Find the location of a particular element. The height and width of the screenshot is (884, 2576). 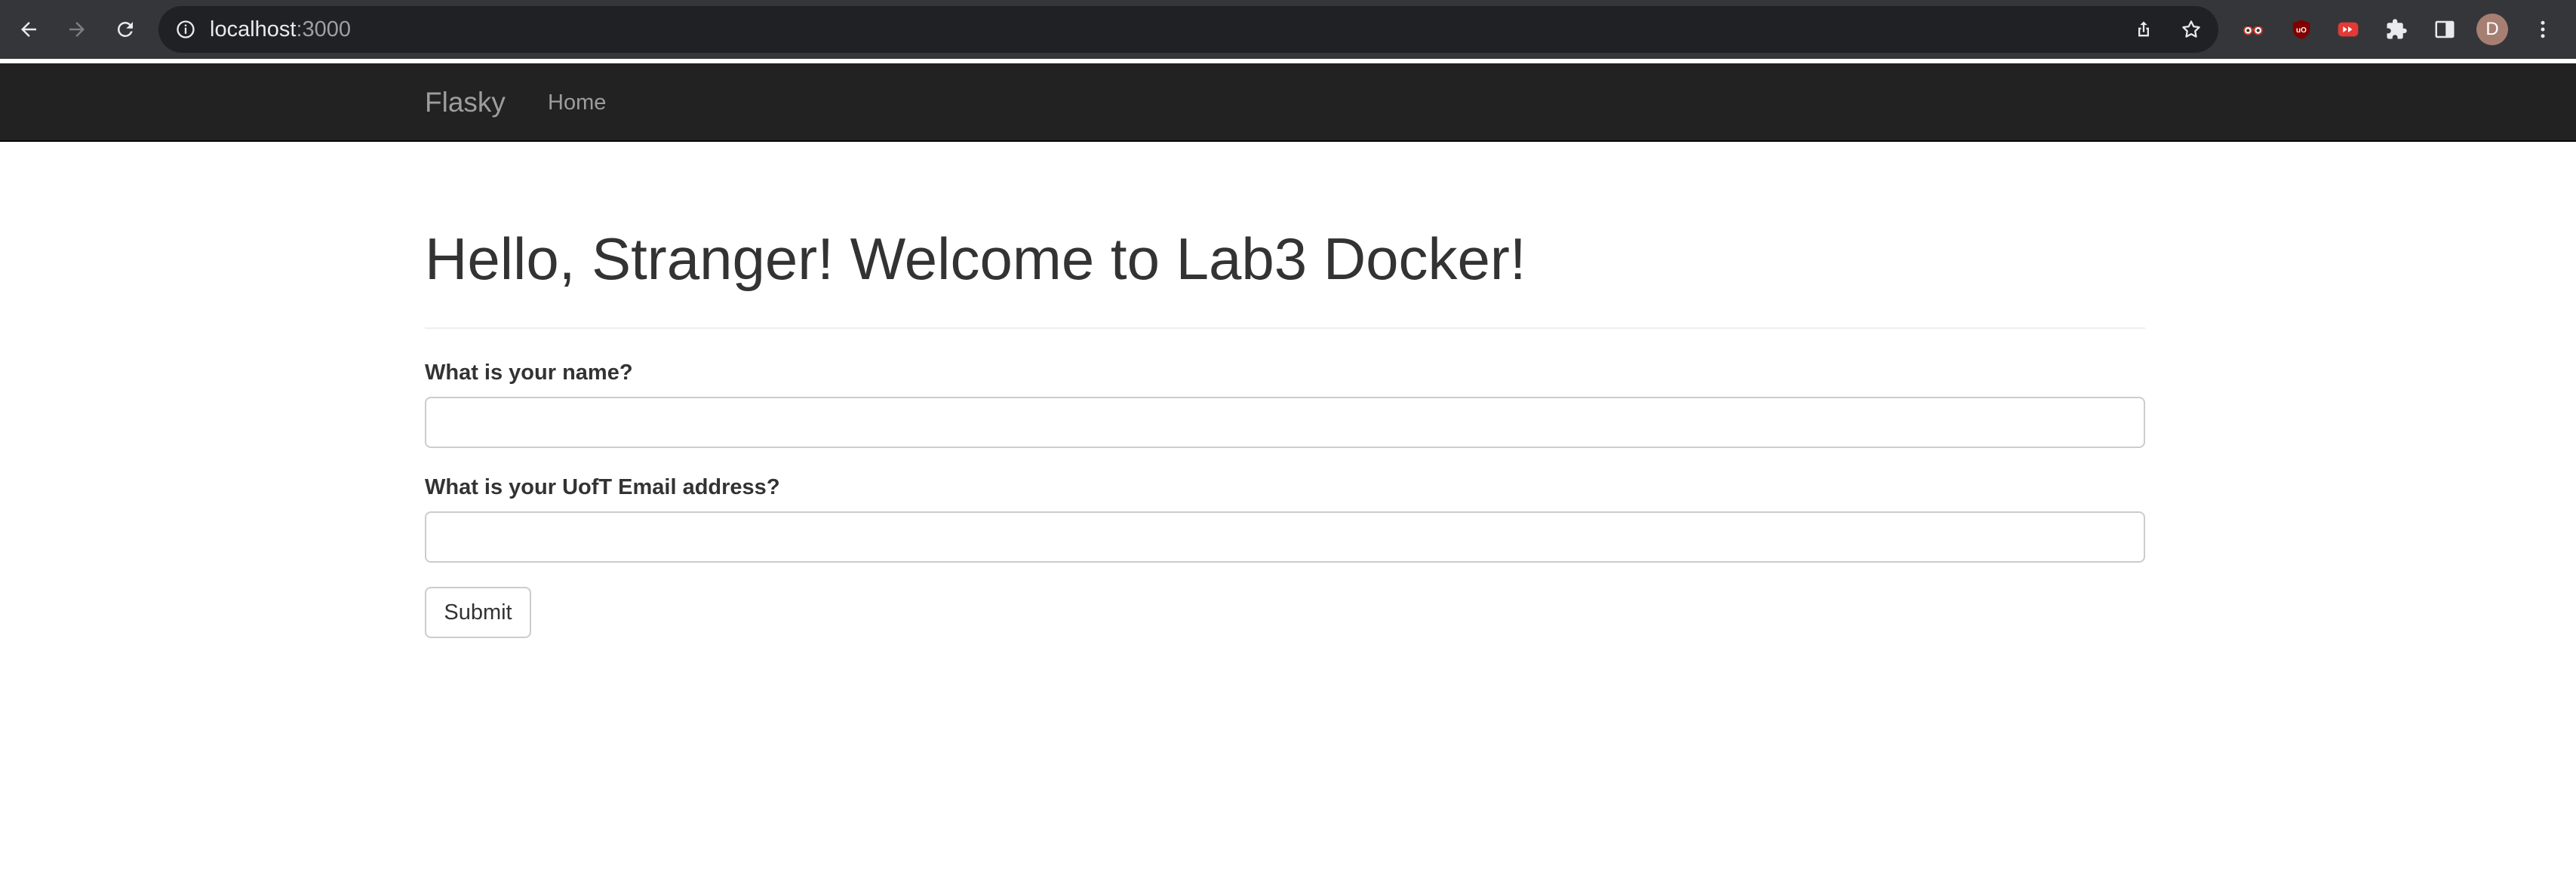

info-icon is located at coordinates (185, 29).